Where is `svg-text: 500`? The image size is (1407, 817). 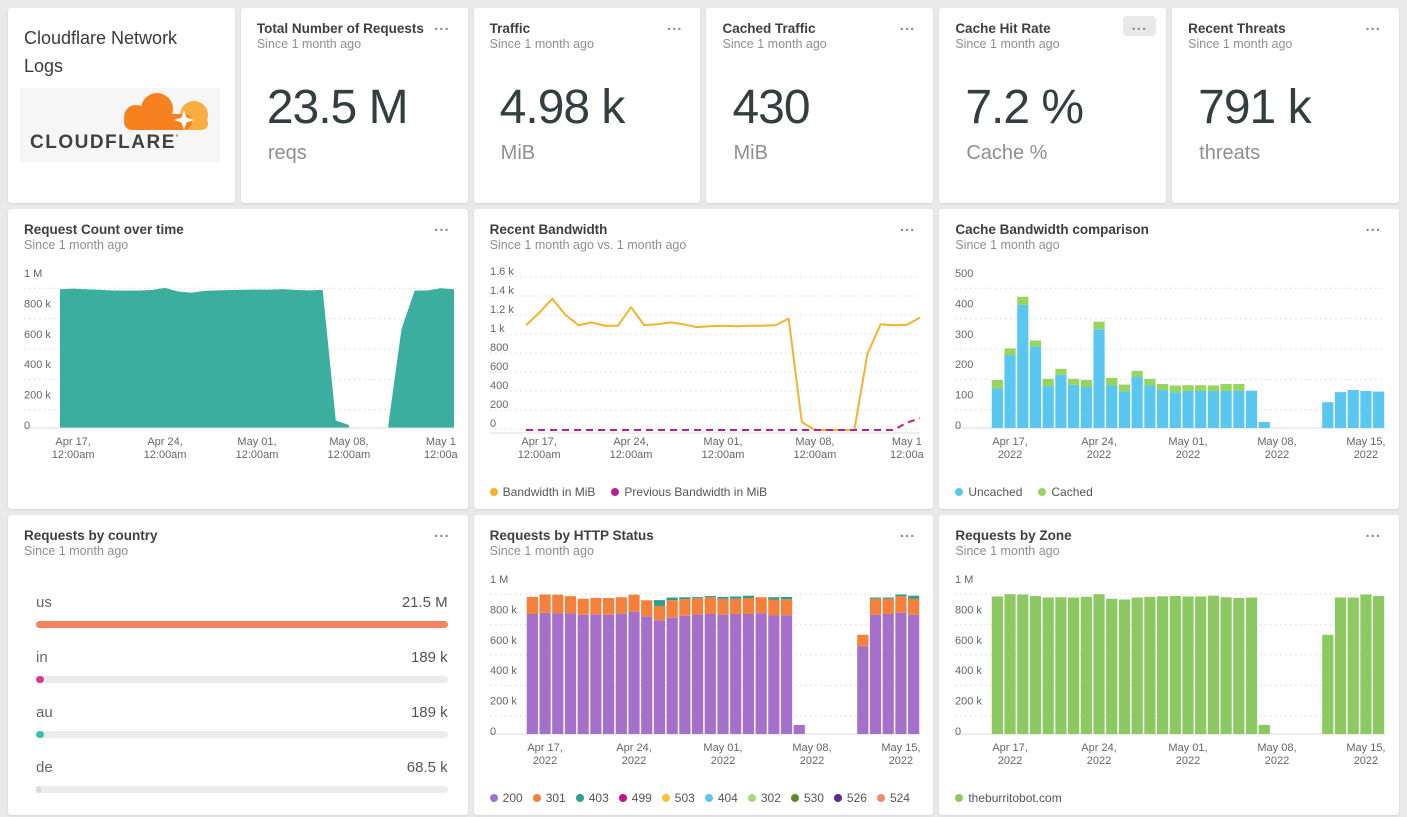
svg-text: 500 is located at coordinates (964, 274).